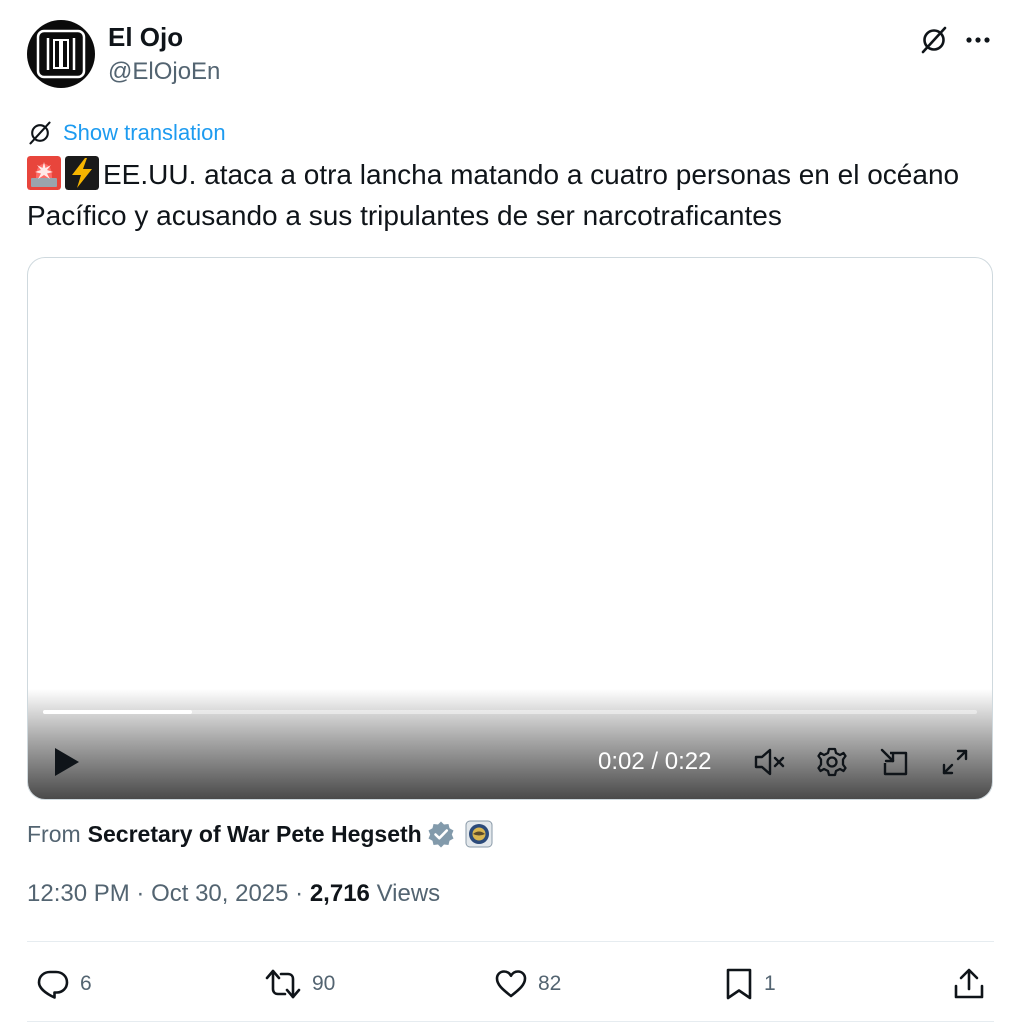 The height and width of the screenshot is (1024, 1022). What do you see at coordinates (54, 833) in the screenshot?
I see `from-label: From` at bounding box center [54, 833].